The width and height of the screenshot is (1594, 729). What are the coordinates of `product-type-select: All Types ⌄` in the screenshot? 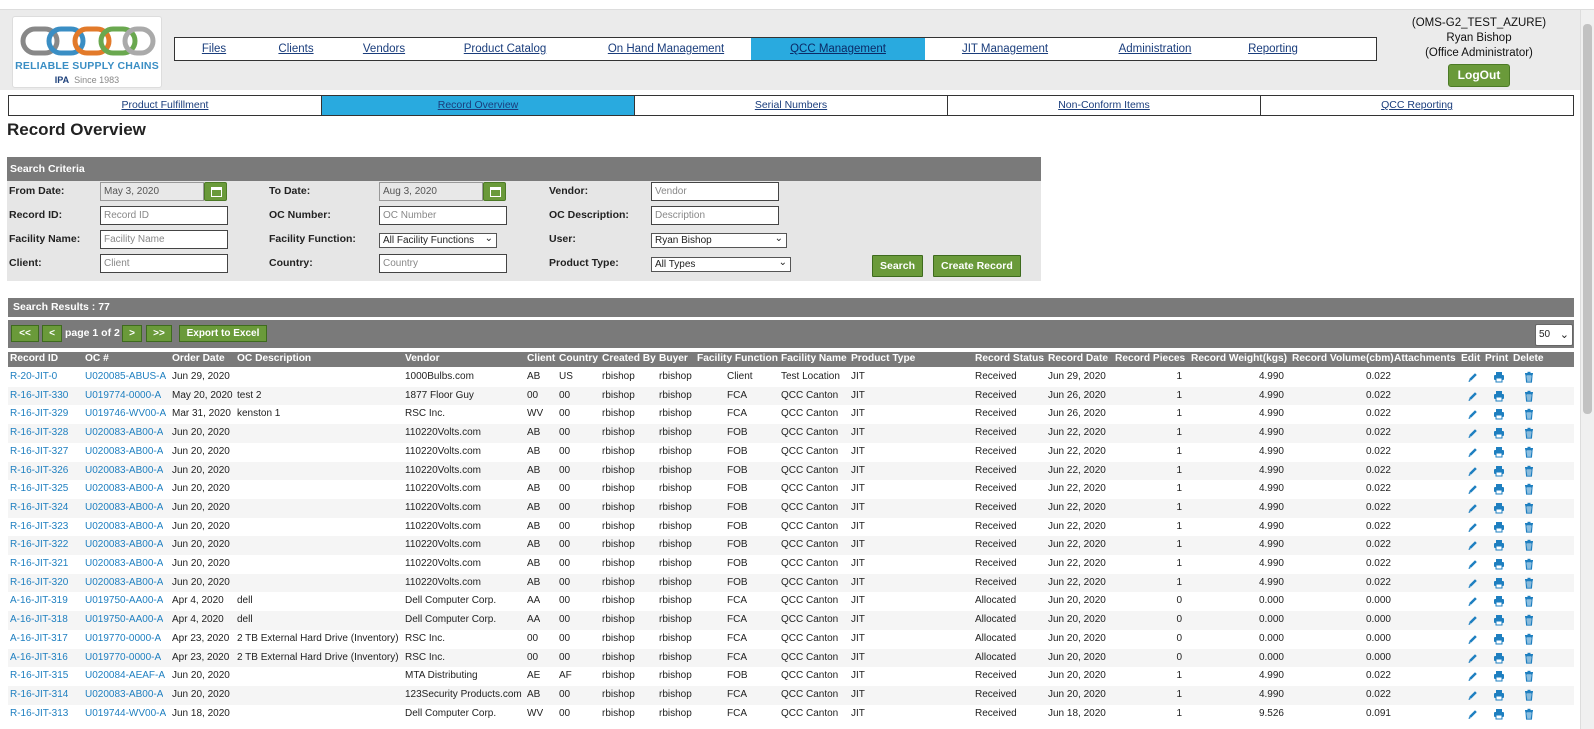 It's located at (721, 264).